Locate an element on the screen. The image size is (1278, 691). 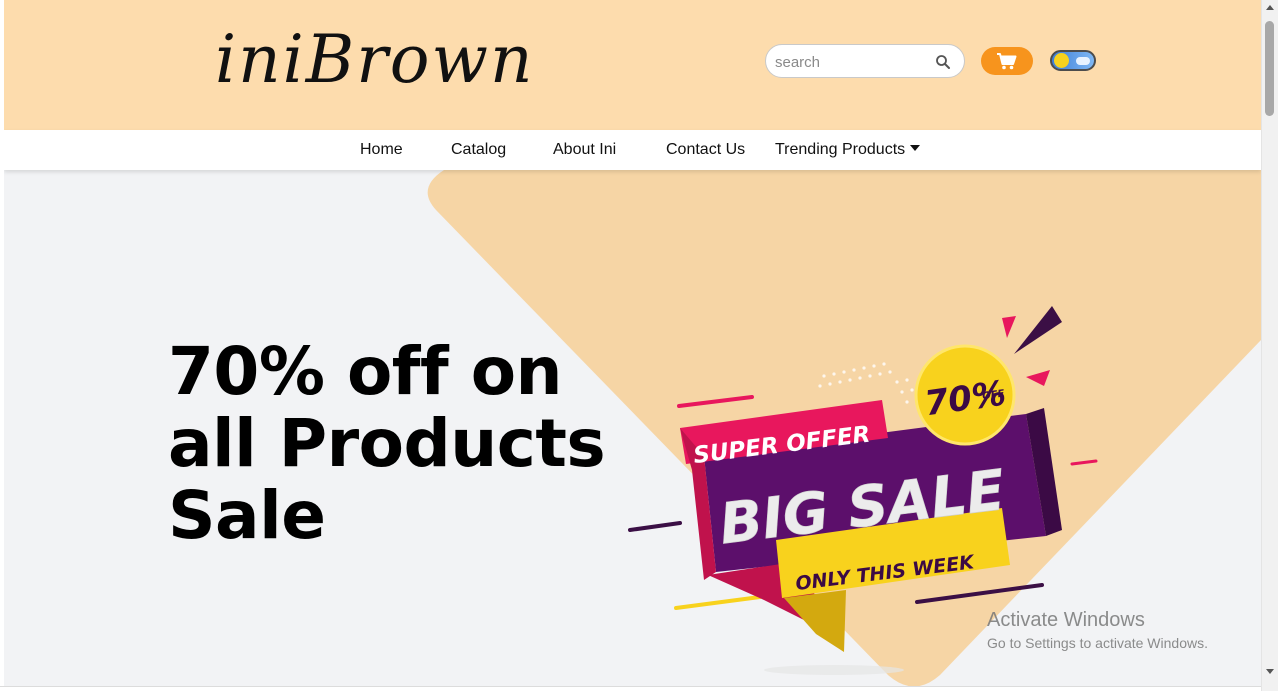
watermark-line-1: Activate Windows is located at coordinates (1066, 620).